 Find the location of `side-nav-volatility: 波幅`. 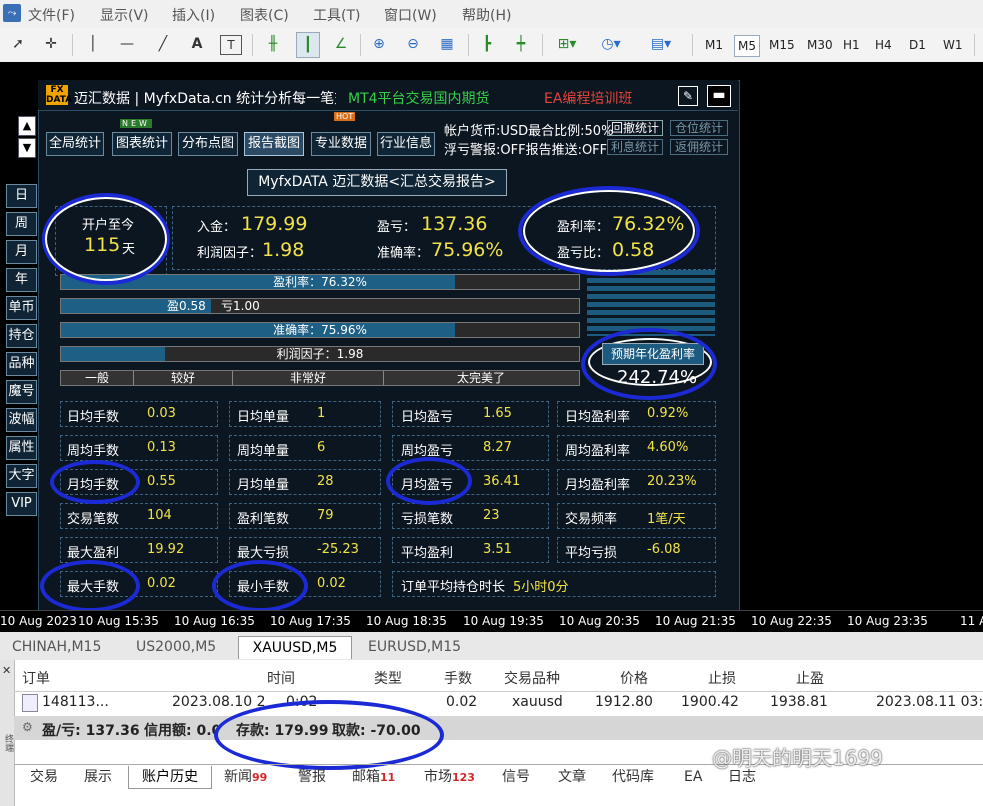

side-nav-volatility: 波幅 is located at coordinates (21, 420).